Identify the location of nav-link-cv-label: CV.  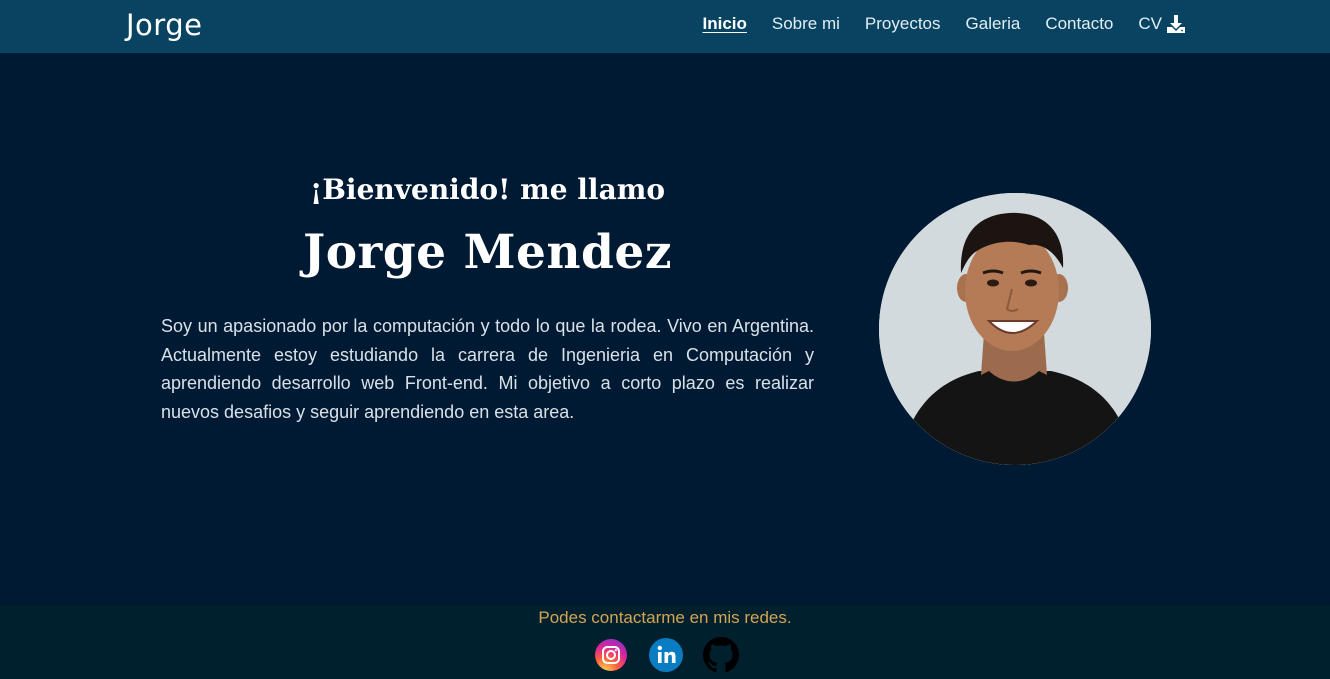
(1150, 23).